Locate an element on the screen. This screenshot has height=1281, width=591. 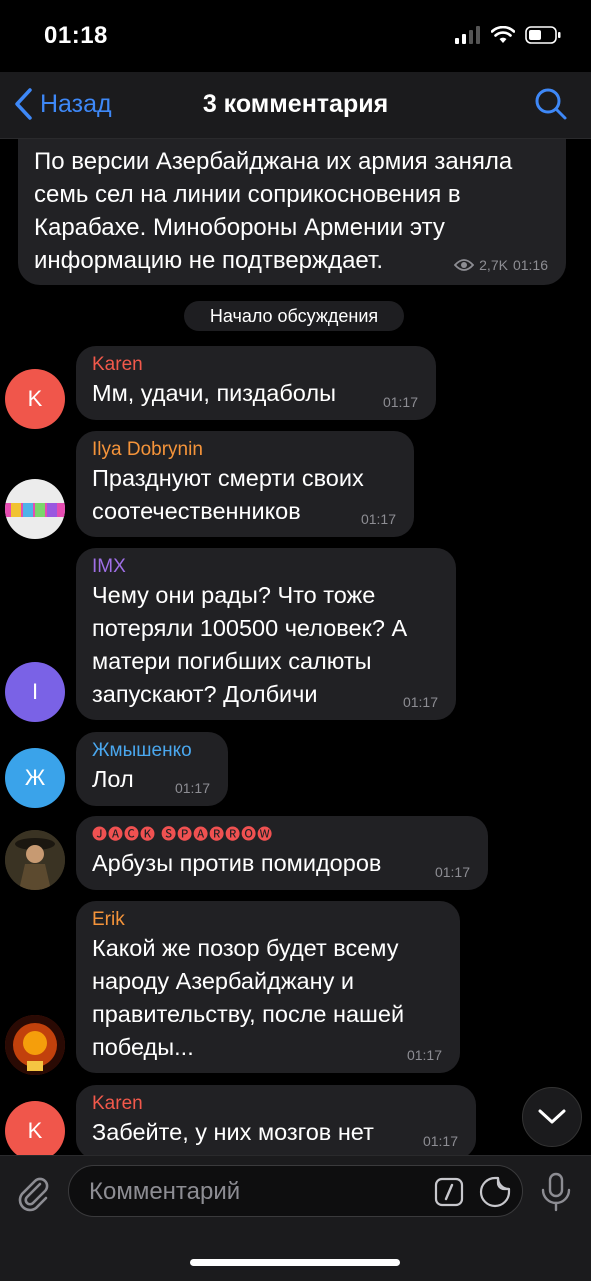
message-text: Празднуют смерти своих соотечественников is located at coordinates (228, 494).